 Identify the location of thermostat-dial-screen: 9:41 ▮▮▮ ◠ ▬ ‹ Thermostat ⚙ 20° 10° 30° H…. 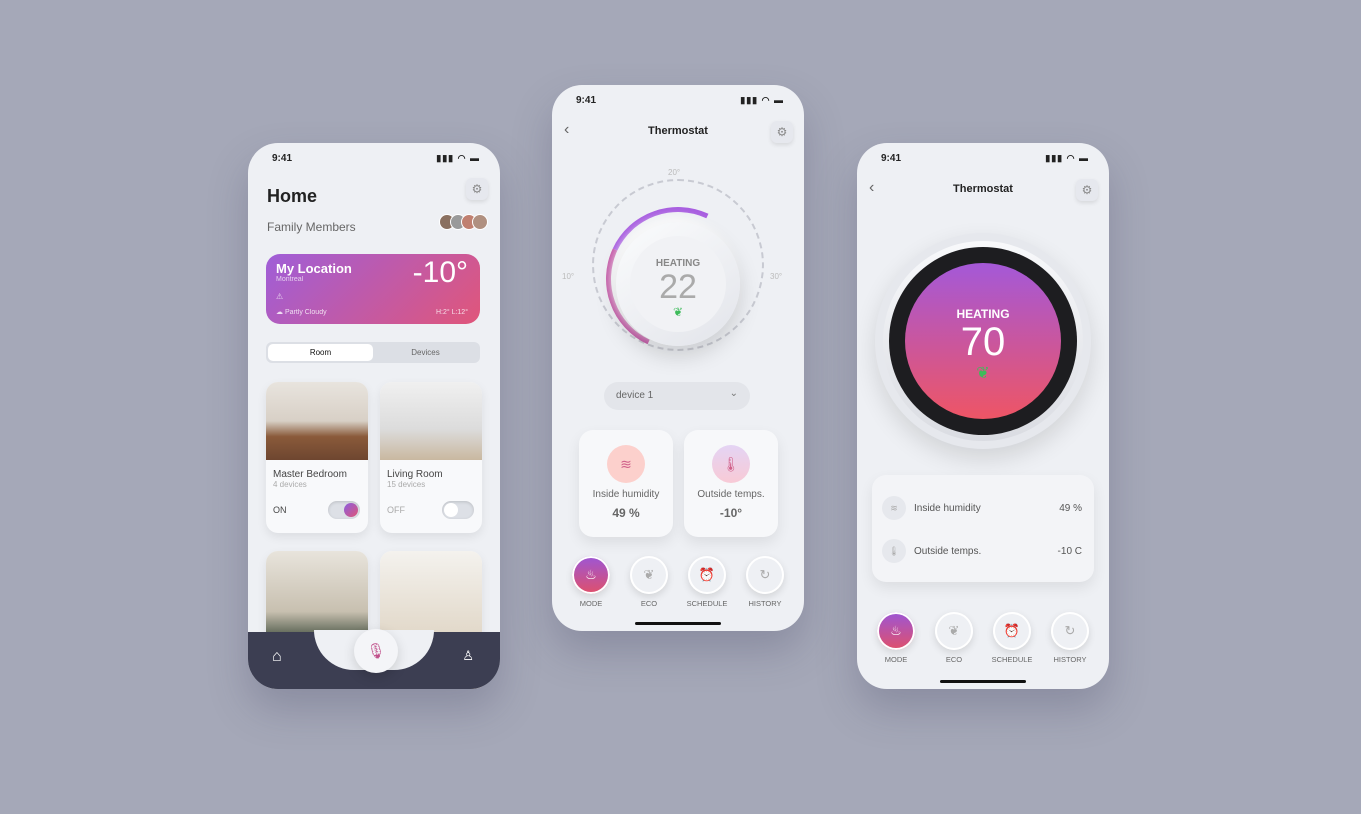
(678, 358).